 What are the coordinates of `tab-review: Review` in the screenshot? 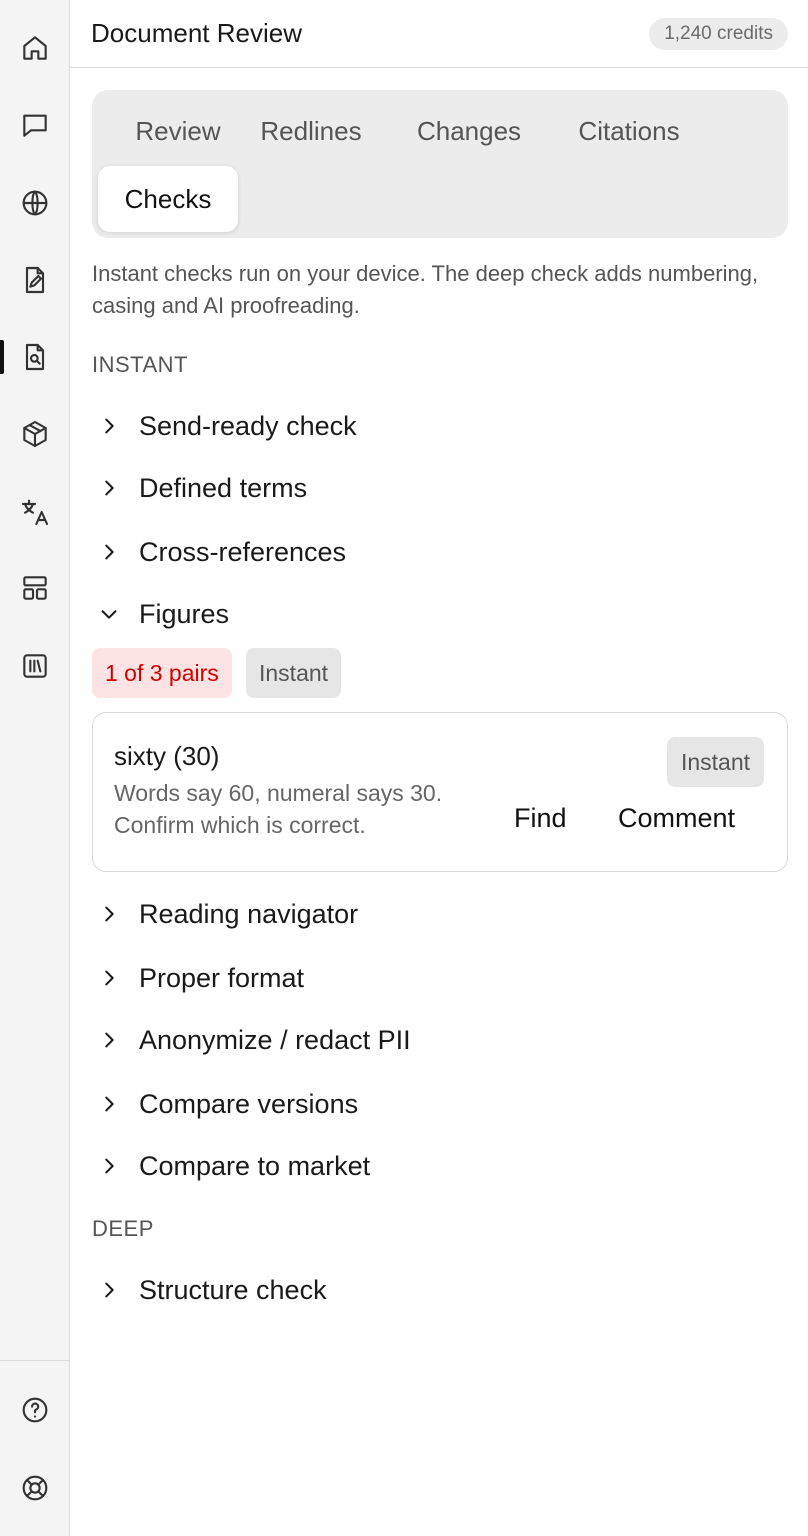 It's located at (178, 131).